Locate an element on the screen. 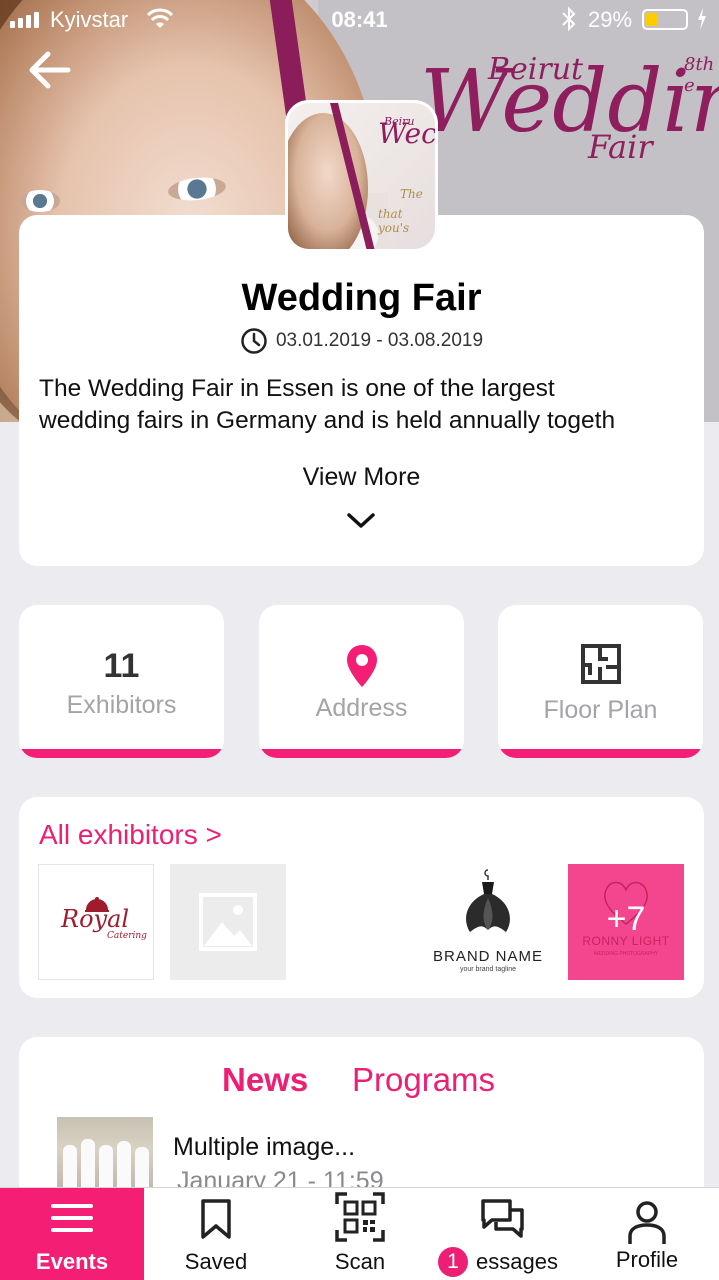  tab-messages: essages 1 is located at coordinates (503, 1234).